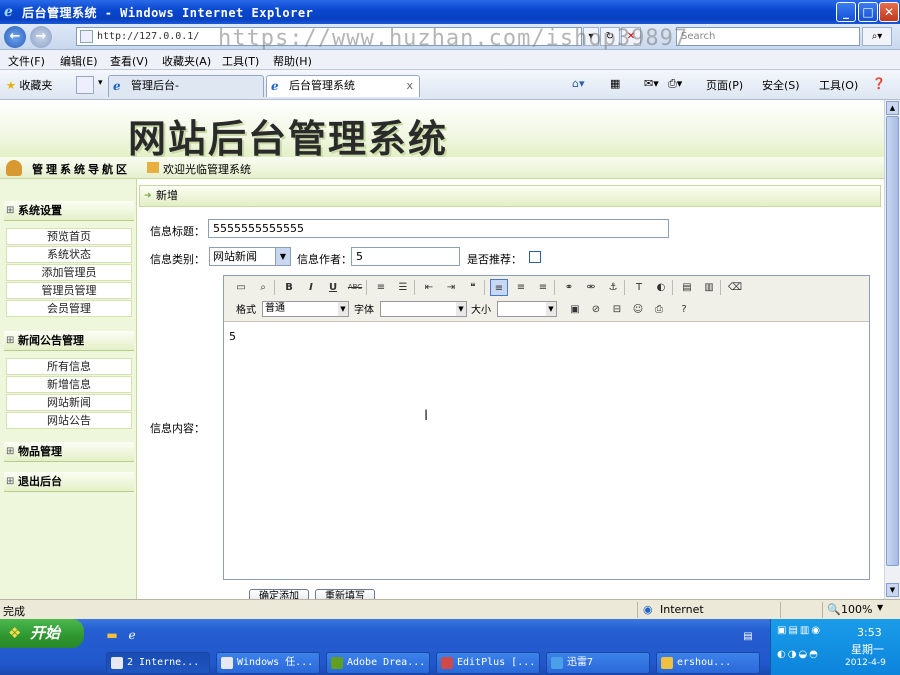 The image size is (900, 675). What do you see at coordinates (69, 236) in the screenshot?
I see `sidebar-item-preview-home: 预览首页` at bounding box center [69, 236].